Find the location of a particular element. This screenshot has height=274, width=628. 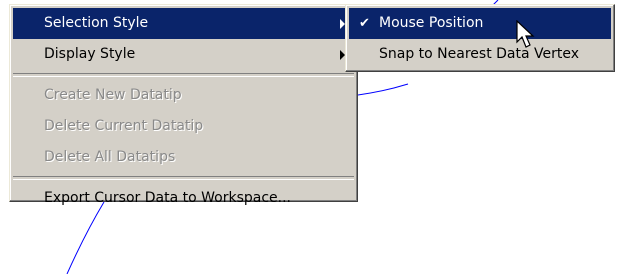

menu-item-create-new-datatip: Create New Datatip is located at coordinates (183, 95).